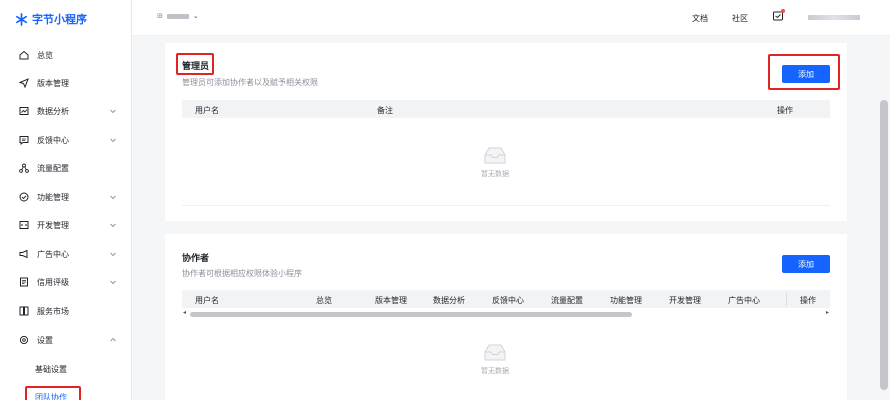 The image size is (890, 400). I want to click on code-icon, so click(24, 225).